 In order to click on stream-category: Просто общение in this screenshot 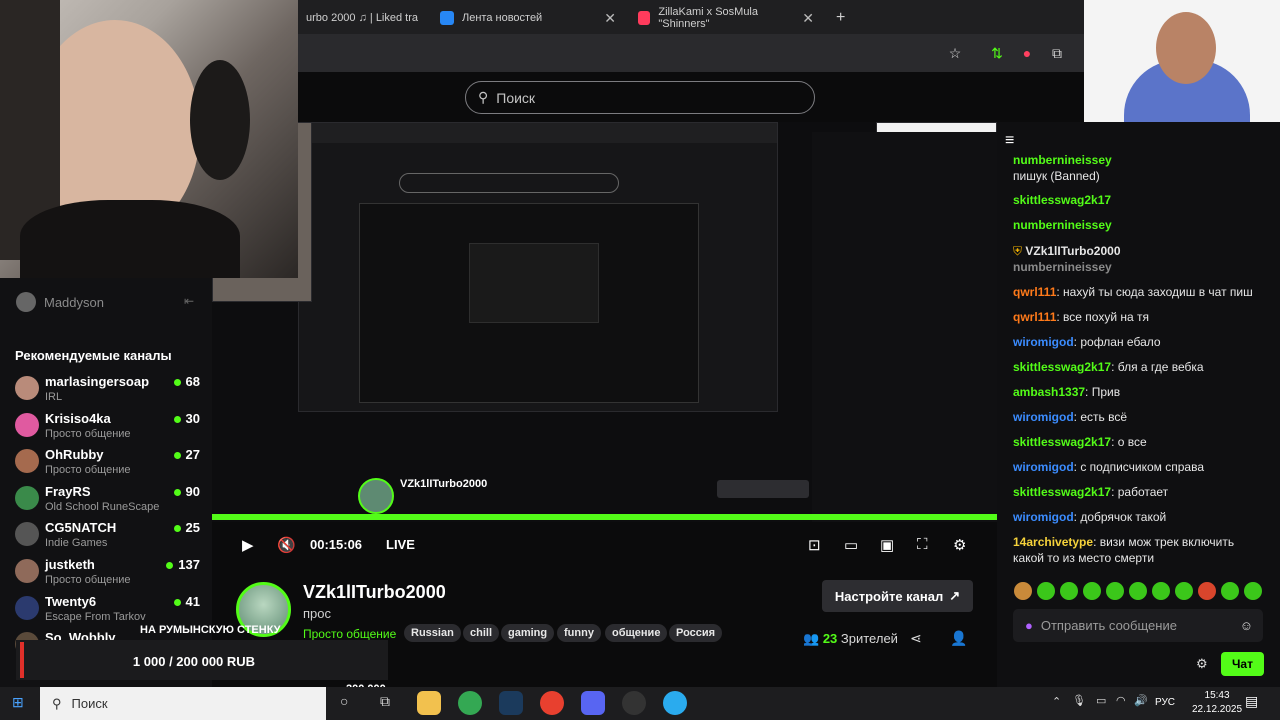, I will do `click(349, 634)`.